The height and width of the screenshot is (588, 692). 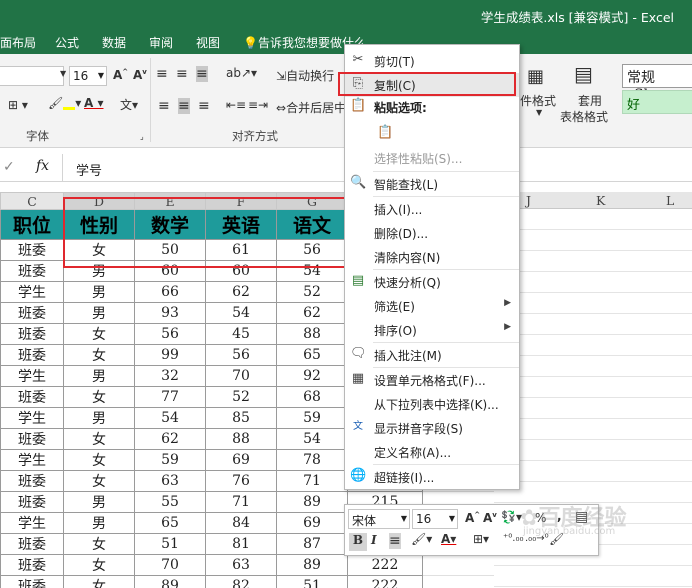 What do you see at coordinates (448, 539) in the screenshot?
I see `font-color-icon: A▾` at bounding box center [448, 539].